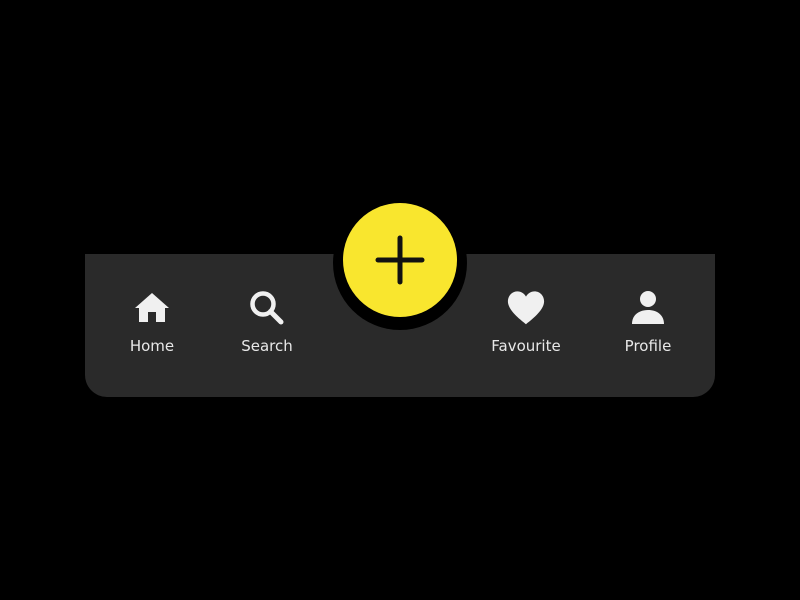  Describe the element at coordinates (526, 308) in the screenshot. I see `heart-icon` at that location.